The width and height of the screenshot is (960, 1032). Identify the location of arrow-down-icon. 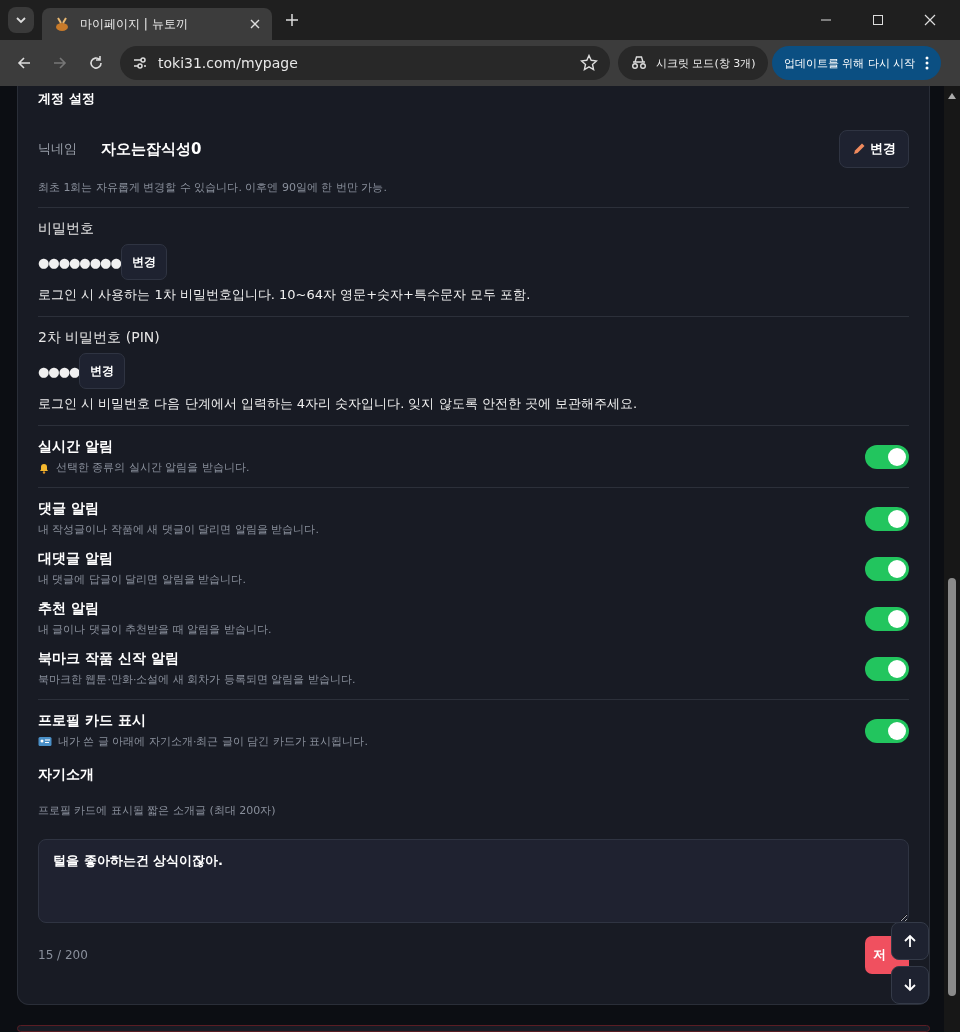
(910, 985).